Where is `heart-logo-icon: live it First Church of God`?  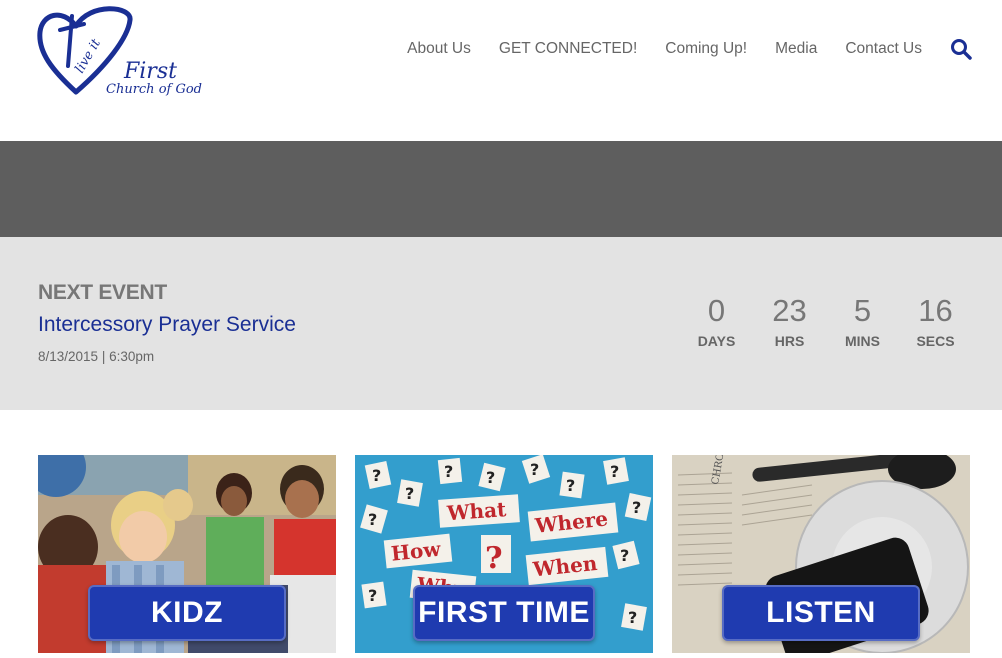 heart-logo-icon: live it First Church of God is located at coordinates (119, 51).